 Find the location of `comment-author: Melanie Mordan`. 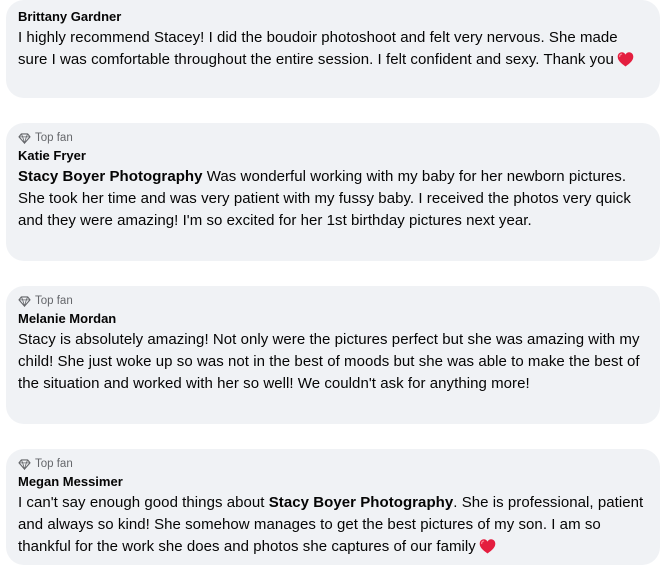

comment-author: Melanie Mordan is located at coordinates (333, 319).